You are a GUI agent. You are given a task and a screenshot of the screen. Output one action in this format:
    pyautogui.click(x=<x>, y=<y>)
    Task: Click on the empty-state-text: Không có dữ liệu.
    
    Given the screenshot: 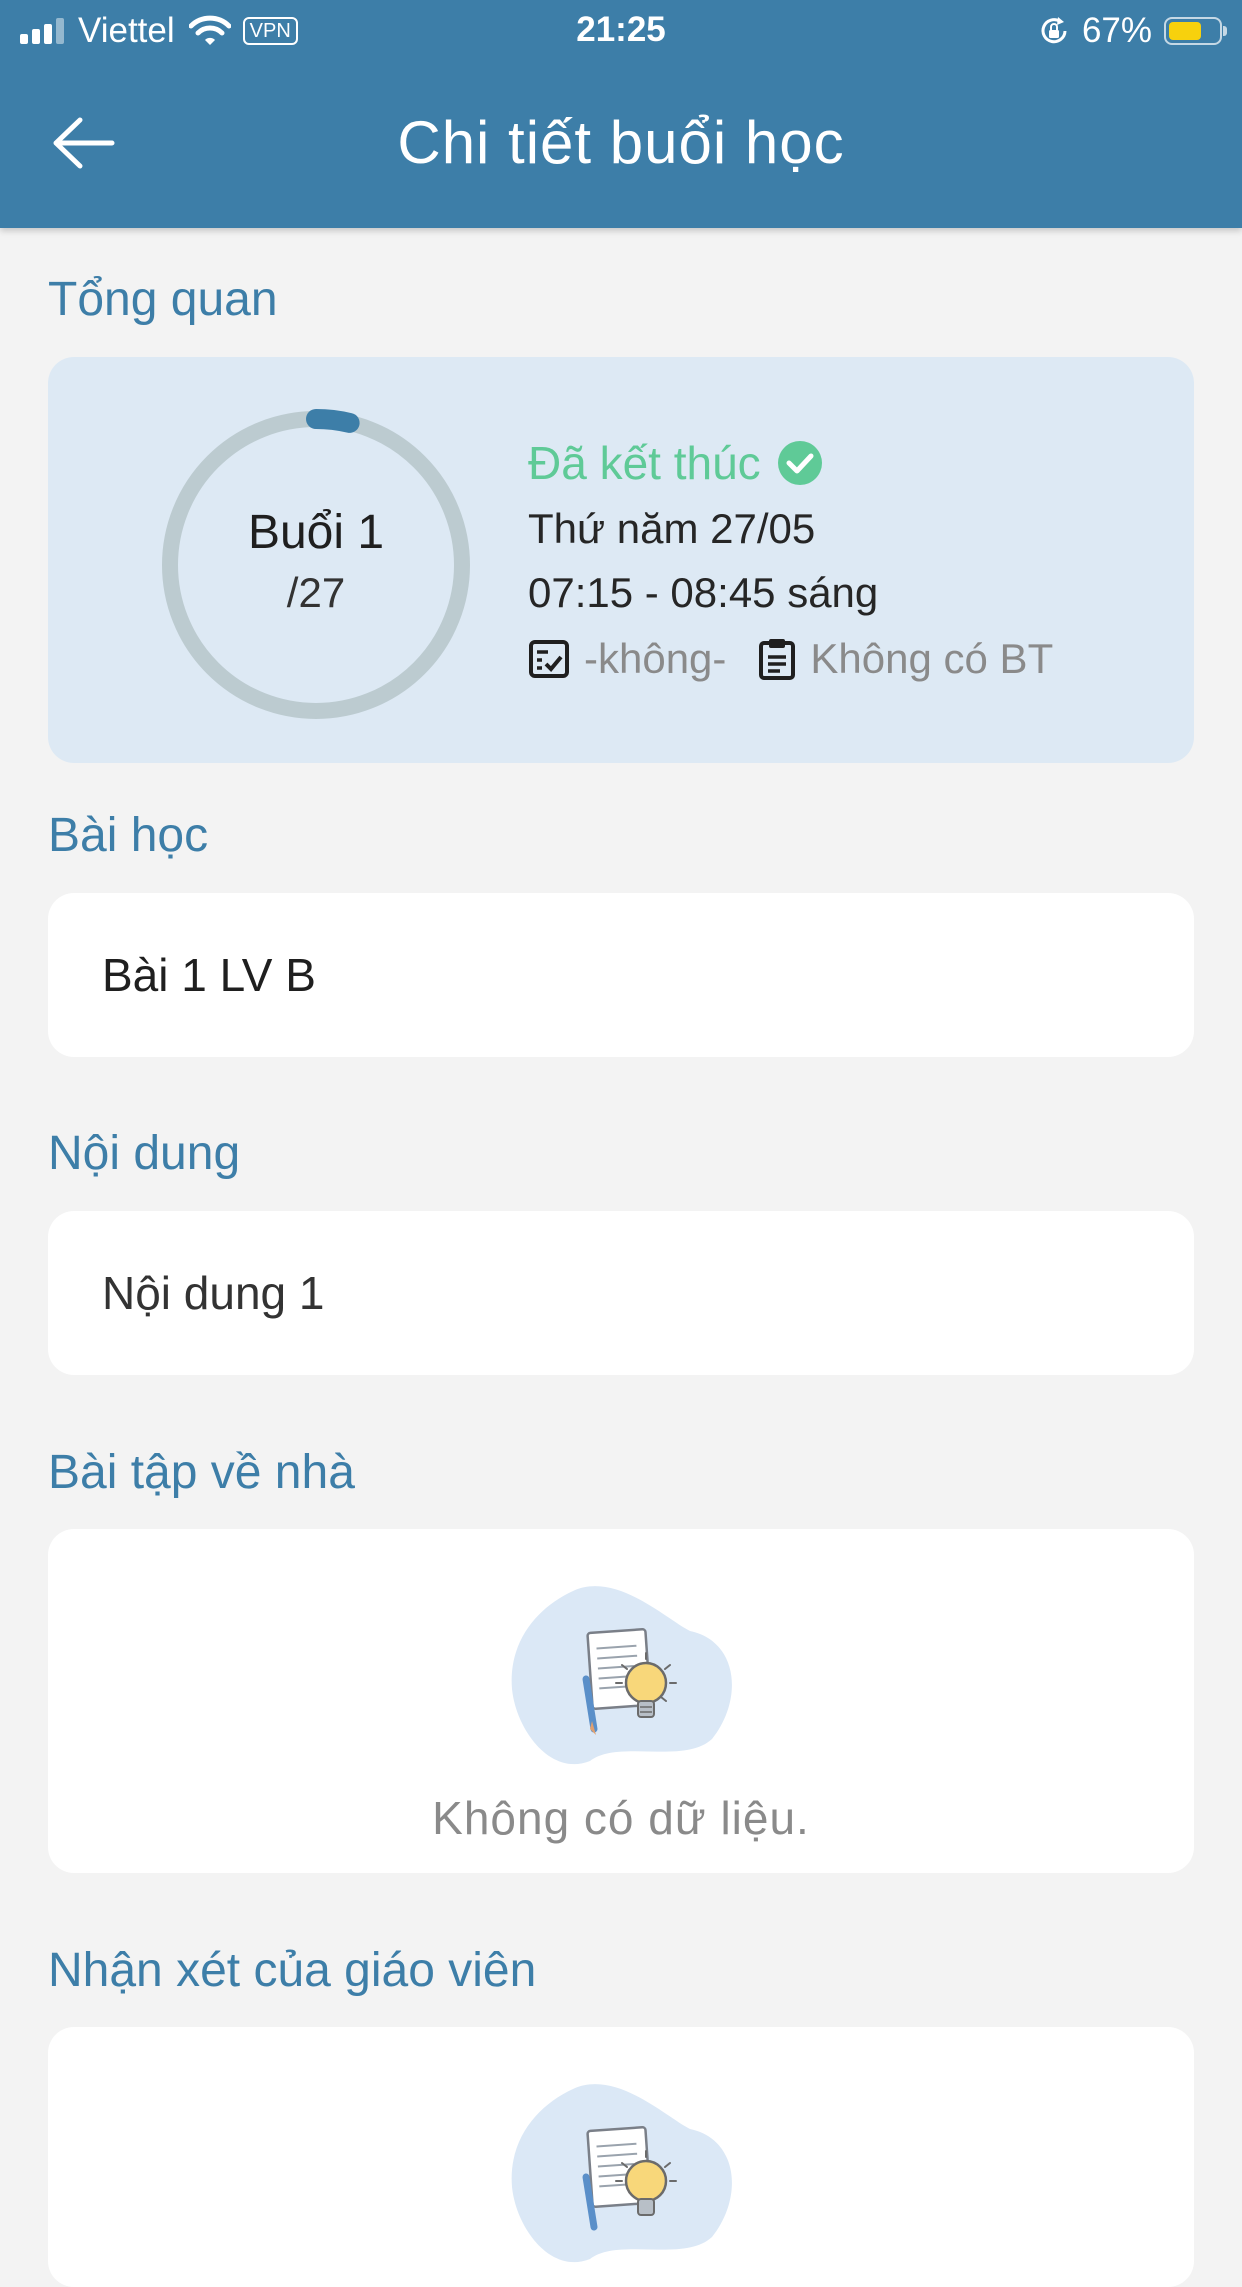 What is the action you would take?
    pyautogui.click(x=621, y=1818)
    